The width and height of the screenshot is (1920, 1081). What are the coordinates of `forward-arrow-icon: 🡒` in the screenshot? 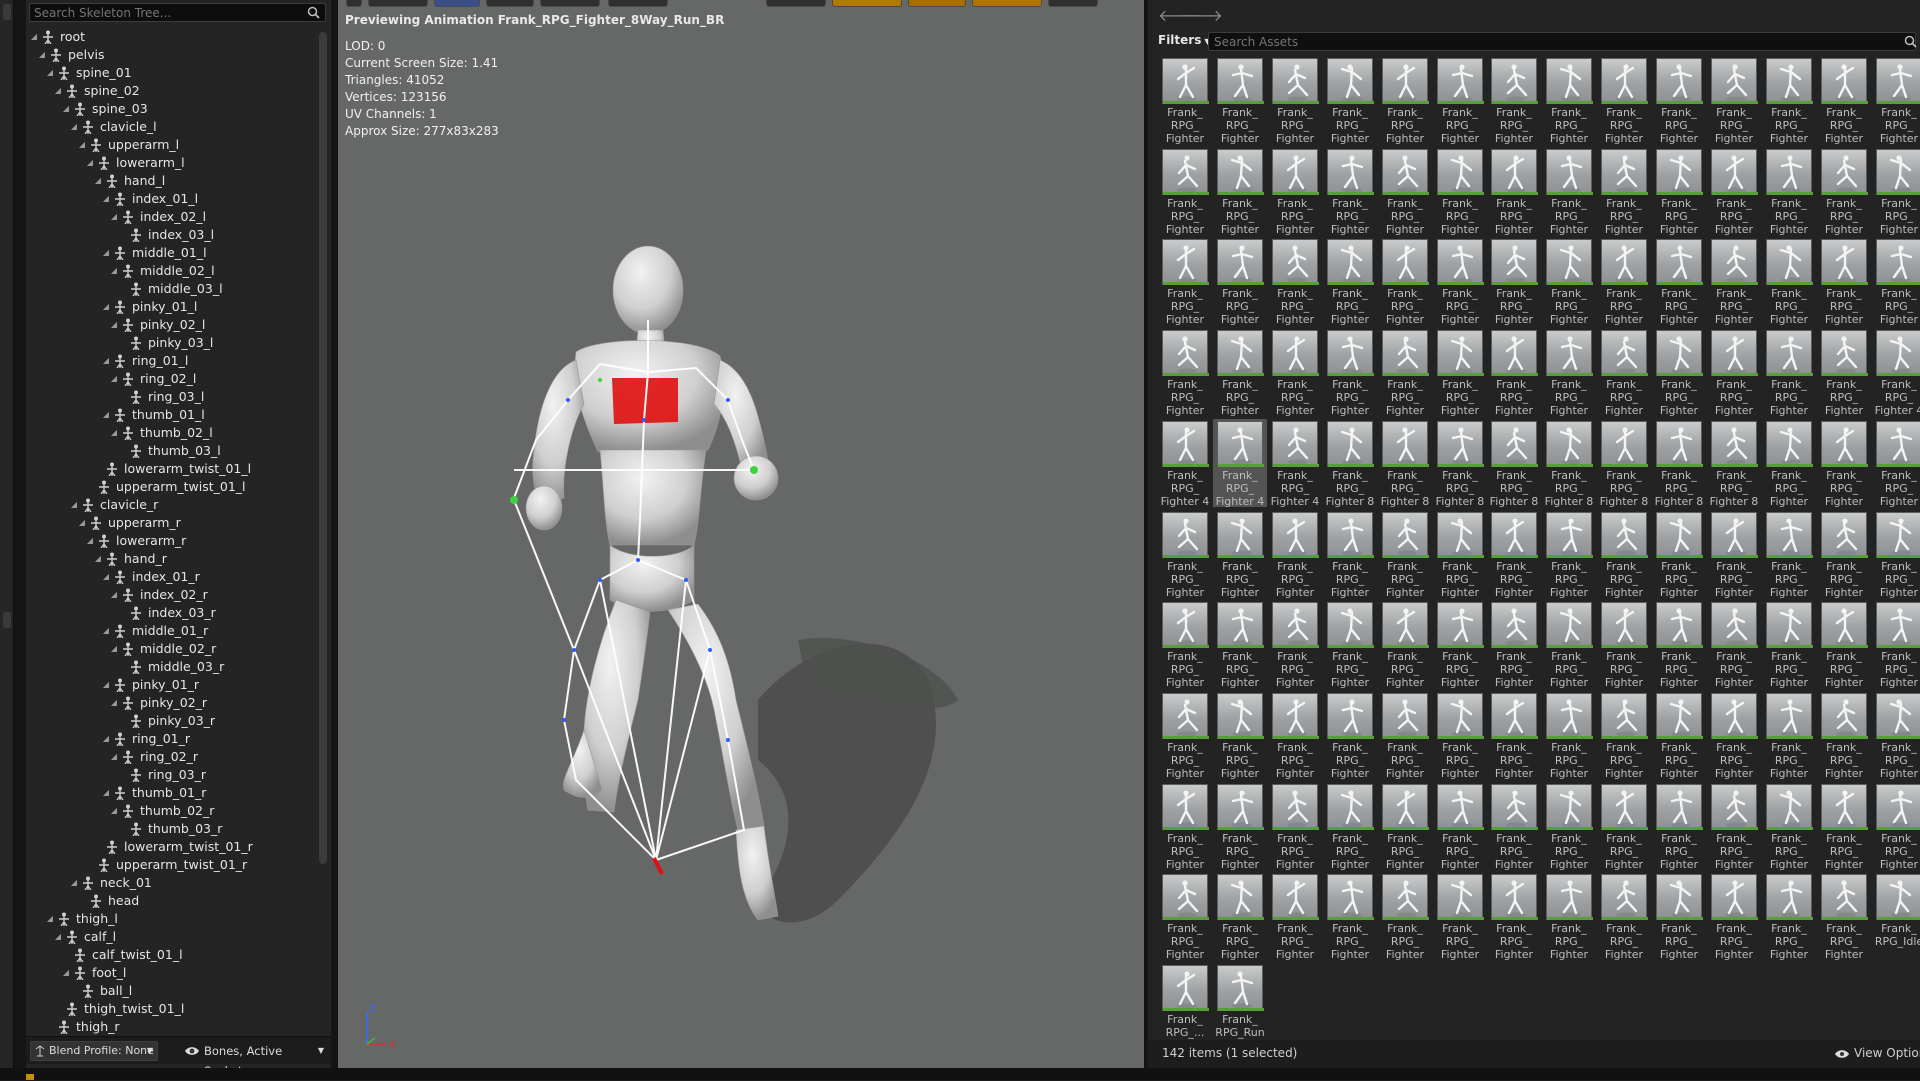 It's located at (1201, 16).